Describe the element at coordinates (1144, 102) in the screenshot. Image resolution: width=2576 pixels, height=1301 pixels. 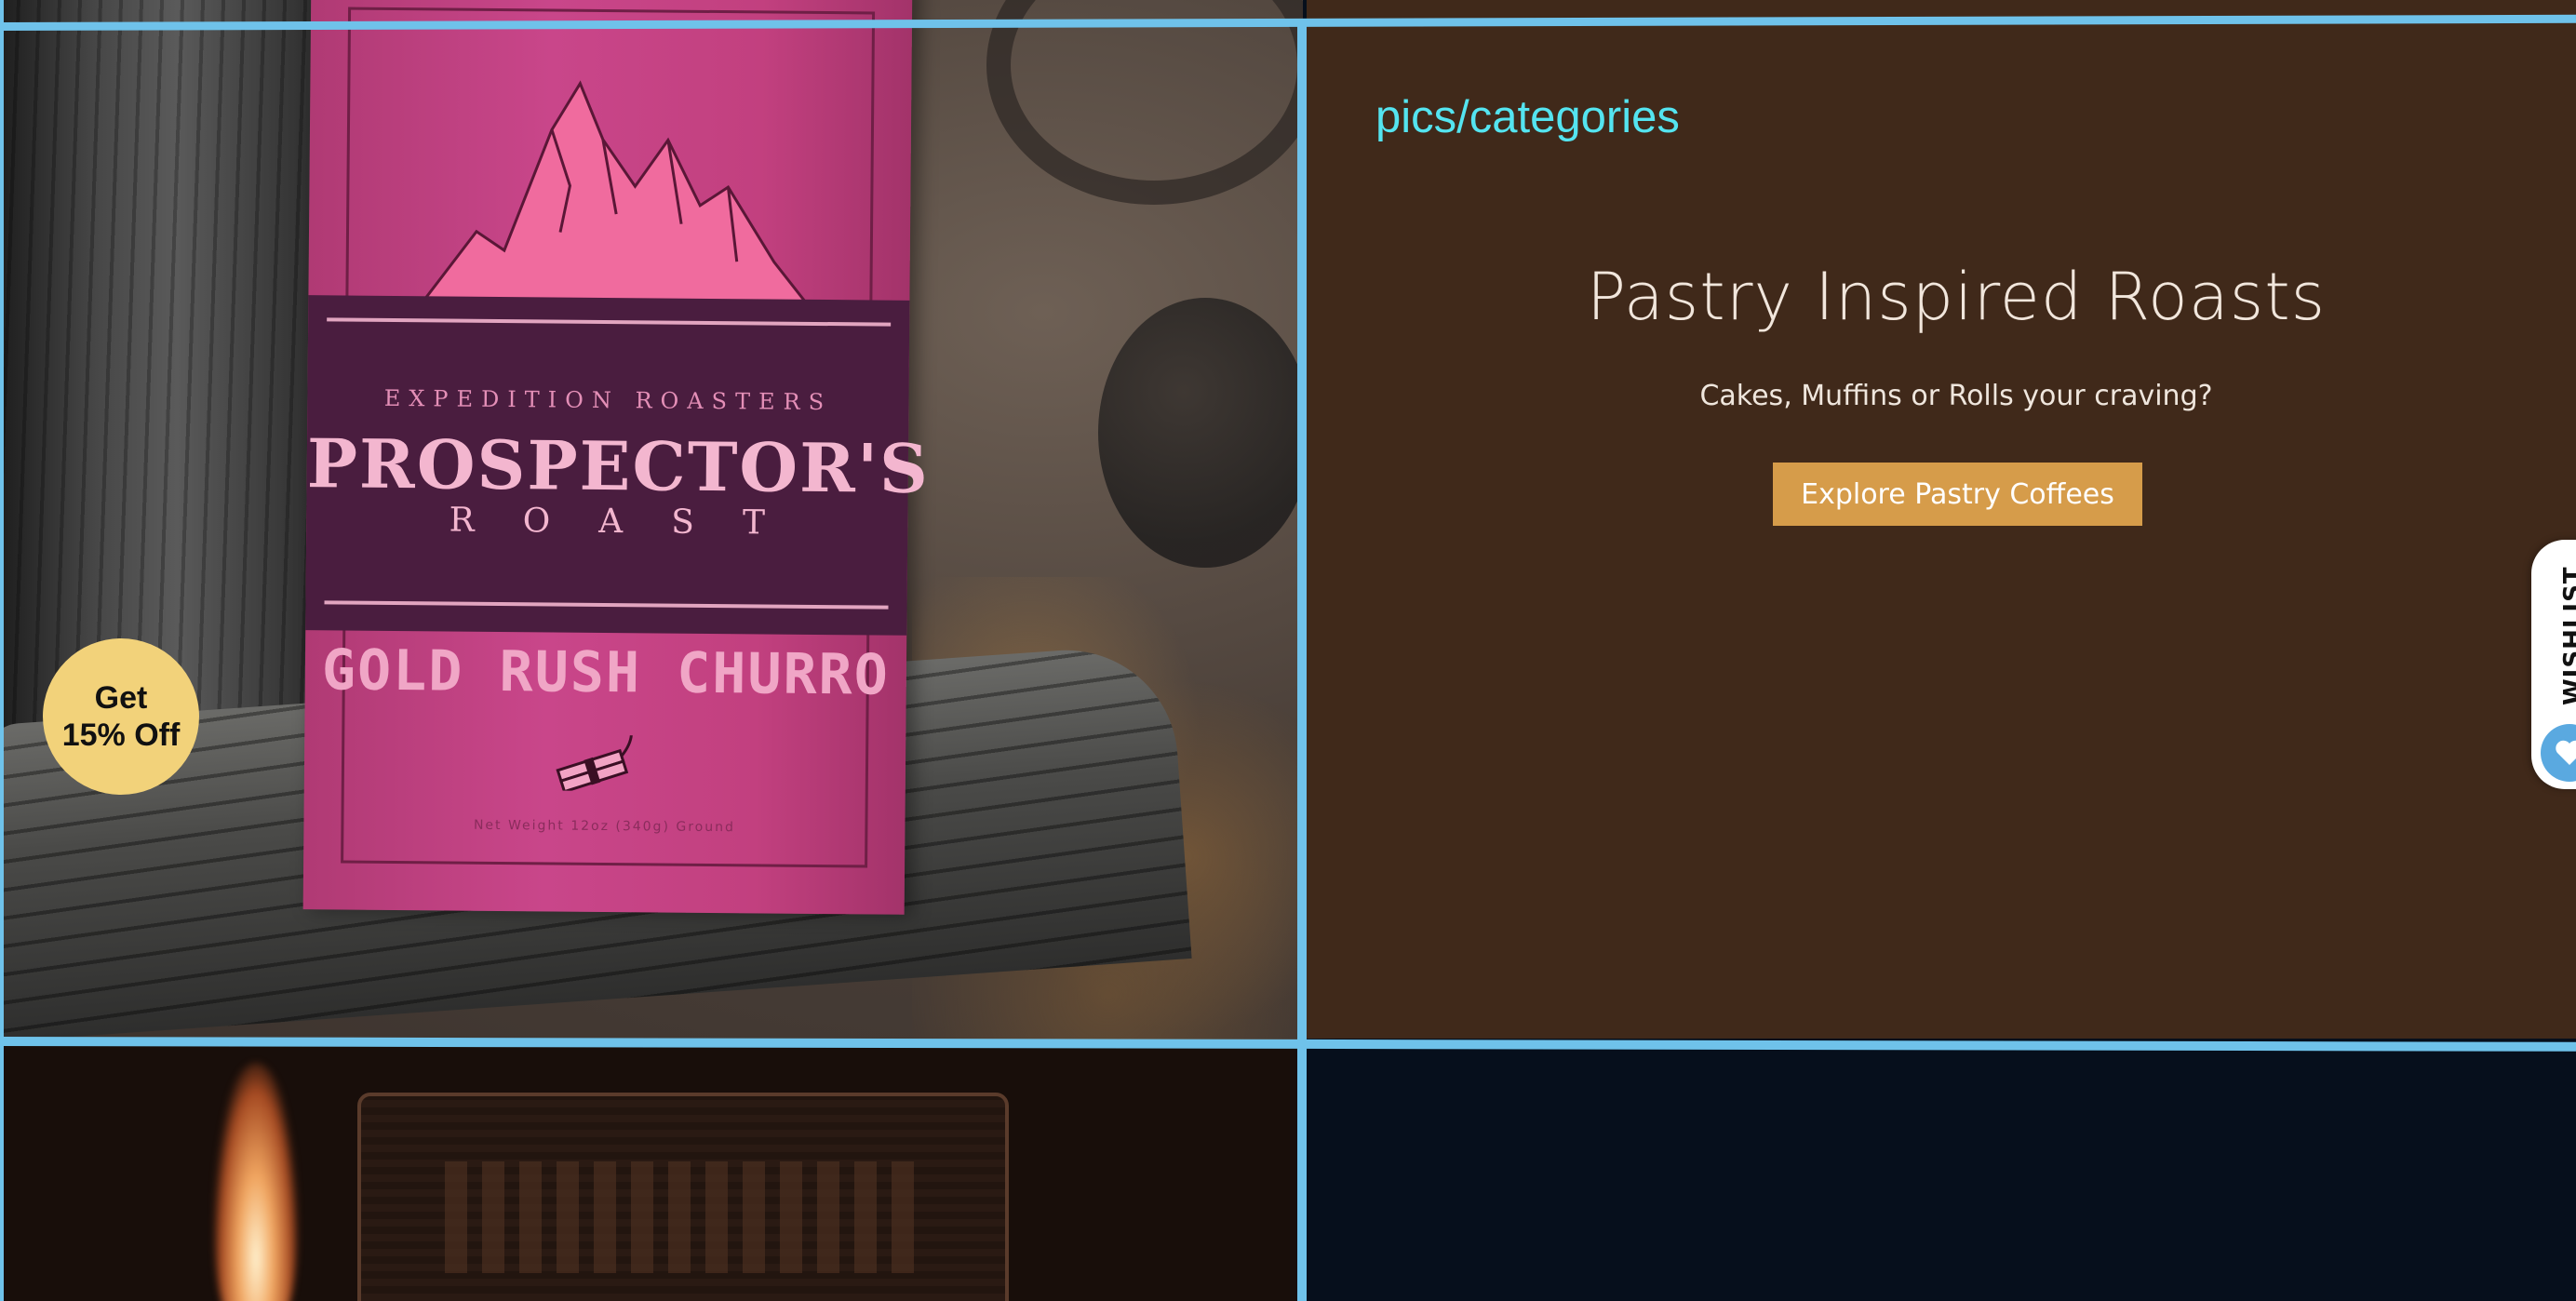
I see `background-wheel` at that location.